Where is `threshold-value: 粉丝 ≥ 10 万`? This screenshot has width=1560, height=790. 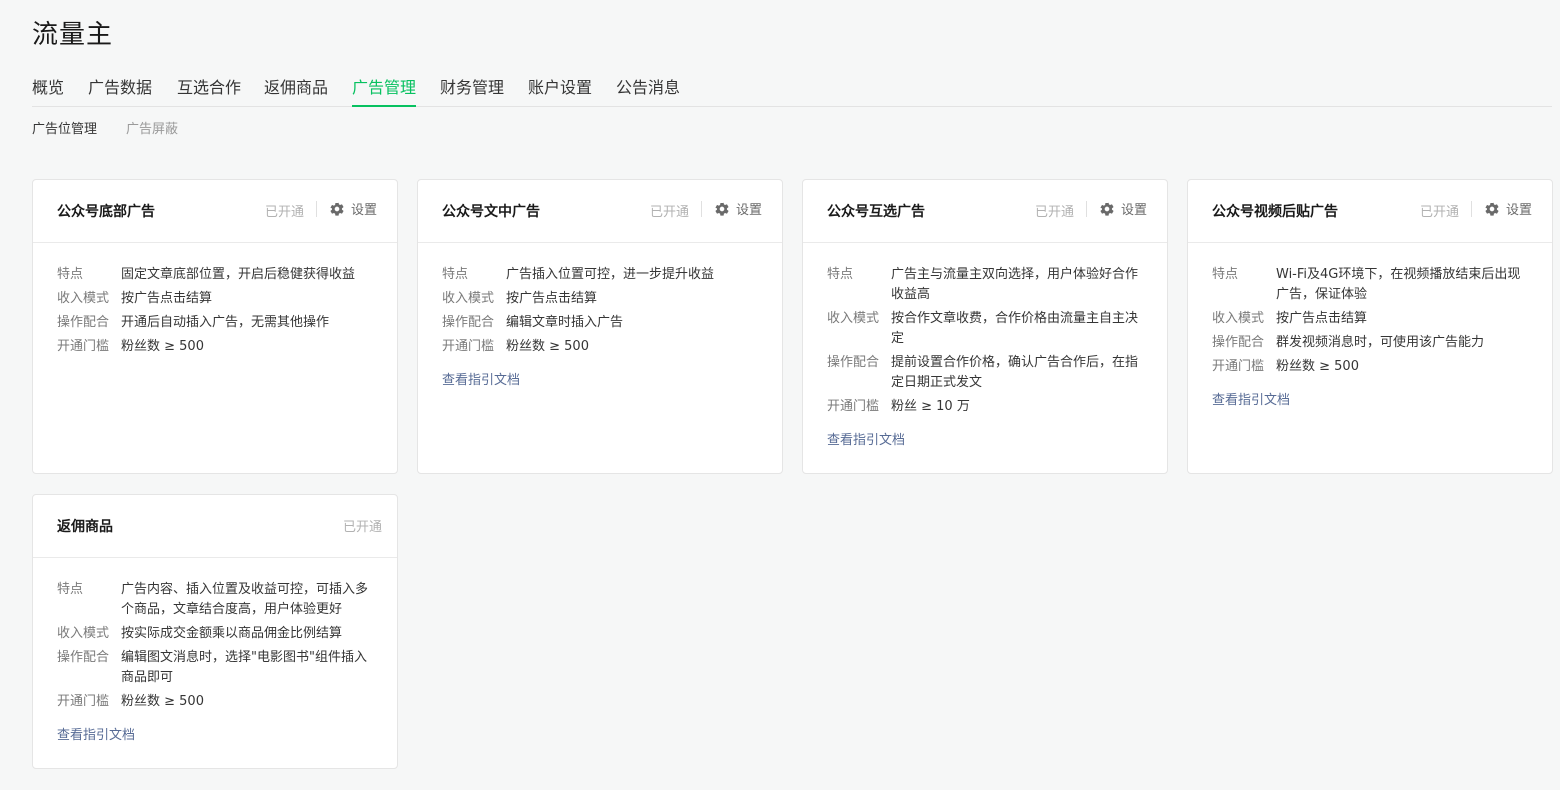 threshold-value: 粉丝 ≥ 10 万 is located at coordinates (930, 406).